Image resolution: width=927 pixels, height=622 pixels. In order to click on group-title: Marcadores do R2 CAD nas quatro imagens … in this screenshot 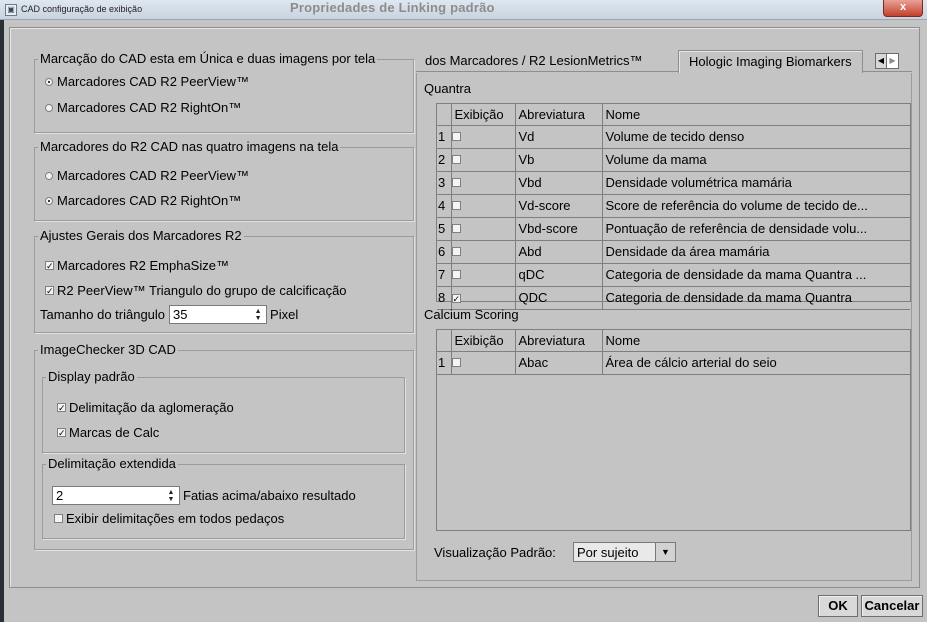, I will do `click(189, 146)`.